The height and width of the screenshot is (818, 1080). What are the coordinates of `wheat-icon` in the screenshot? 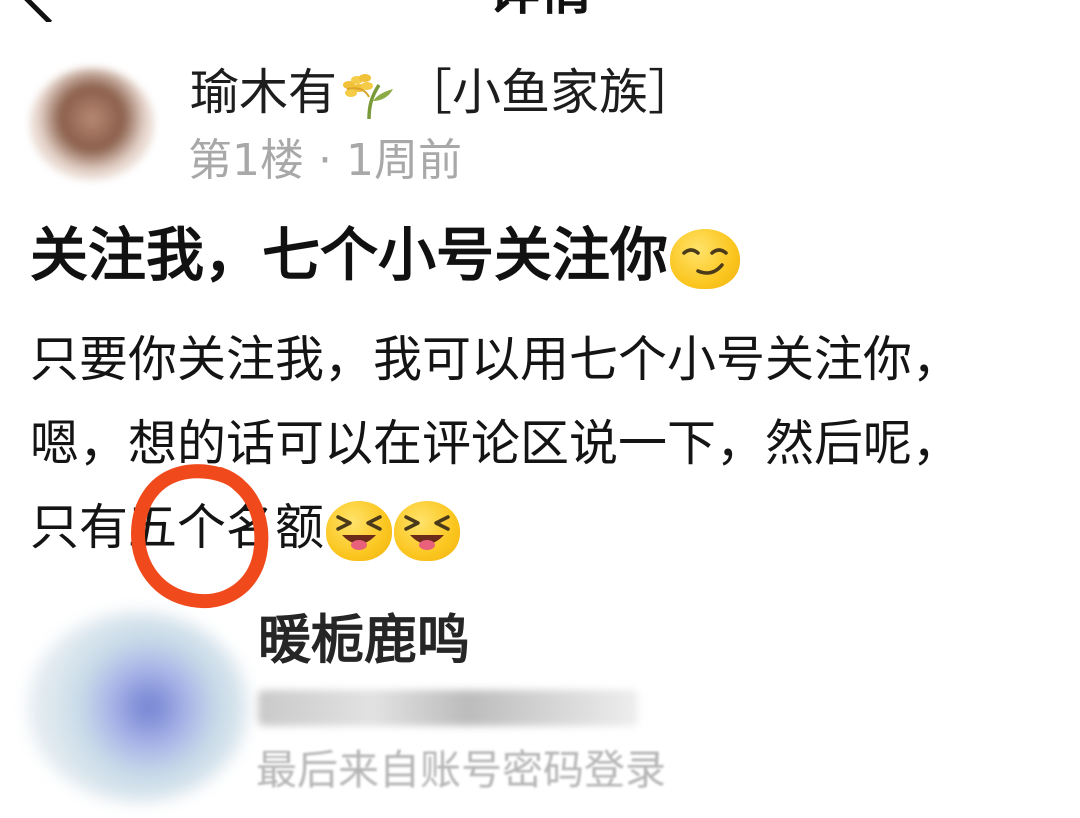 It's located at (368, 96).